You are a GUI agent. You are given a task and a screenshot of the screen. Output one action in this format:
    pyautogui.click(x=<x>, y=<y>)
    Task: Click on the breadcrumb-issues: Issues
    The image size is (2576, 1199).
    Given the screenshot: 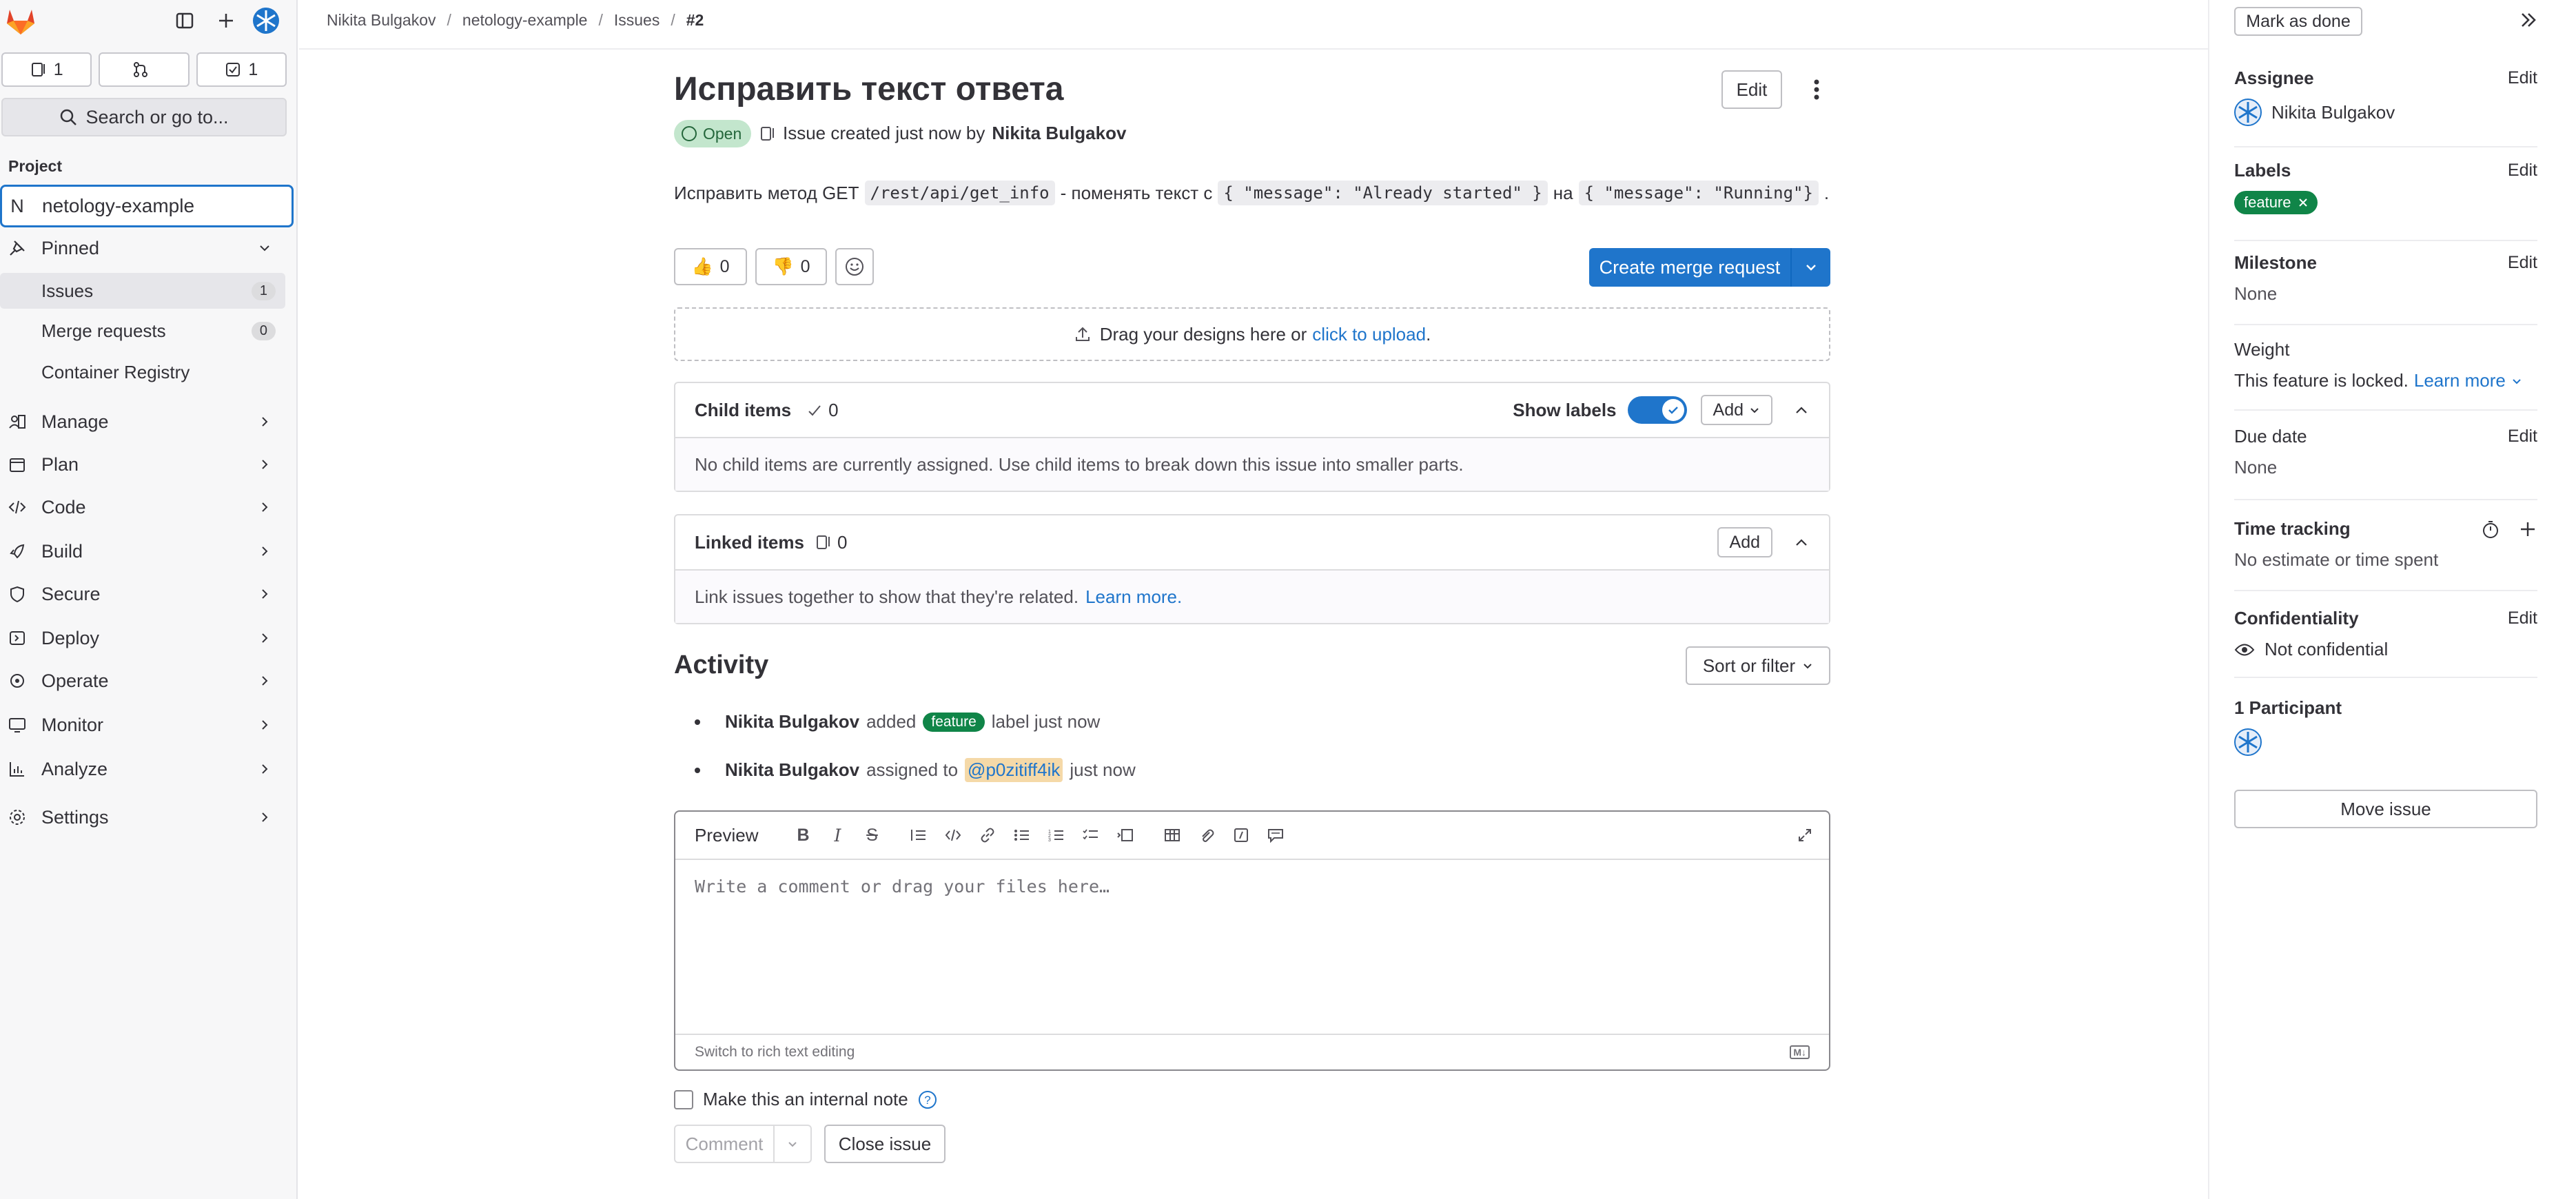 What is the action you would take?
    pyautogui.click(x=637, y=20)
    